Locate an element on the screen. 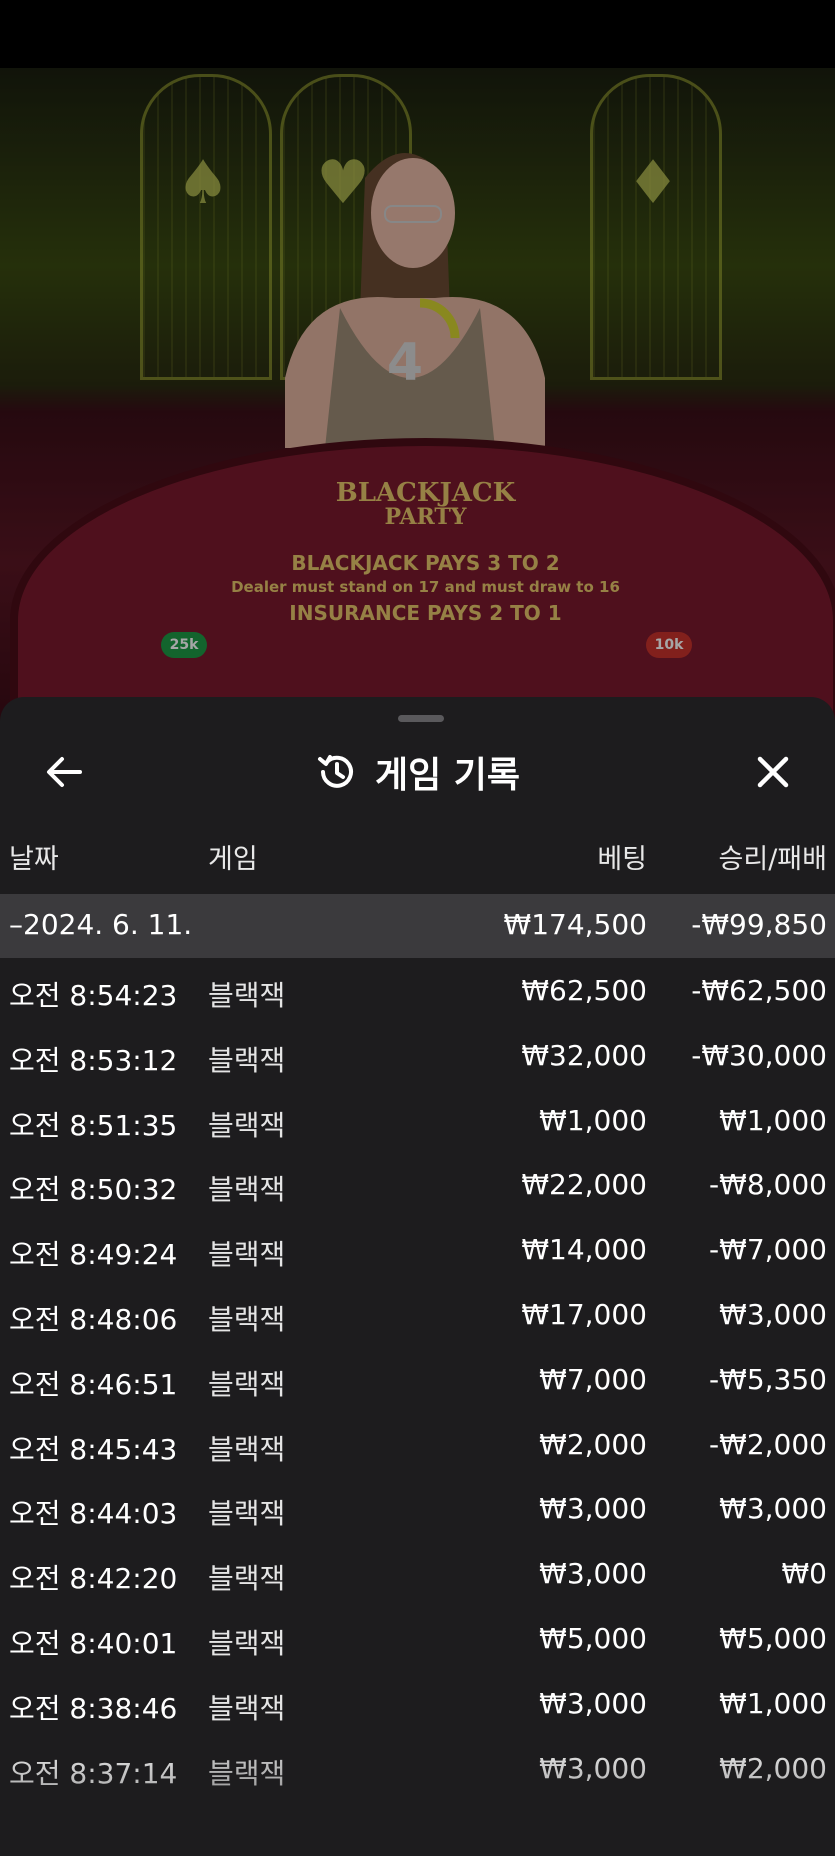  column-date: 날짜 is located at coordinates (34, 856).